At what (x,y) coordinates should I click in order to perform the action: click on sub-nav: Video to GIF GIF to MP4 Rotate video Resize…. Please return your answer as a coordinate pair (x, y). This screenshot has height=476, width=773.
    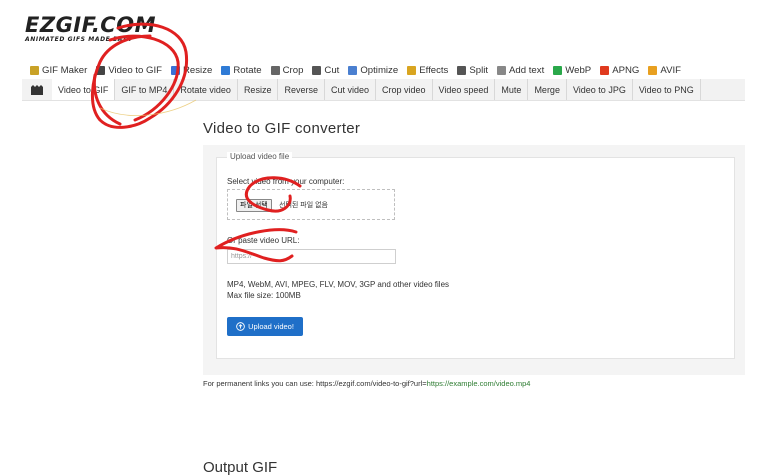
    Looking at the image, I should click on (383, 90).